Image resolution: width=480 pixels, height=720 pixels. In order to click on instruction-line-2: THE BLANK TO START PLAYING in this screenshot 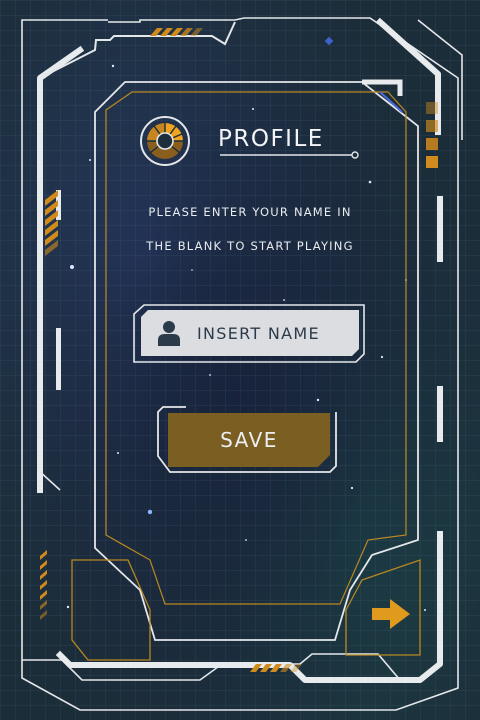, I will do `click(250, 246)`.